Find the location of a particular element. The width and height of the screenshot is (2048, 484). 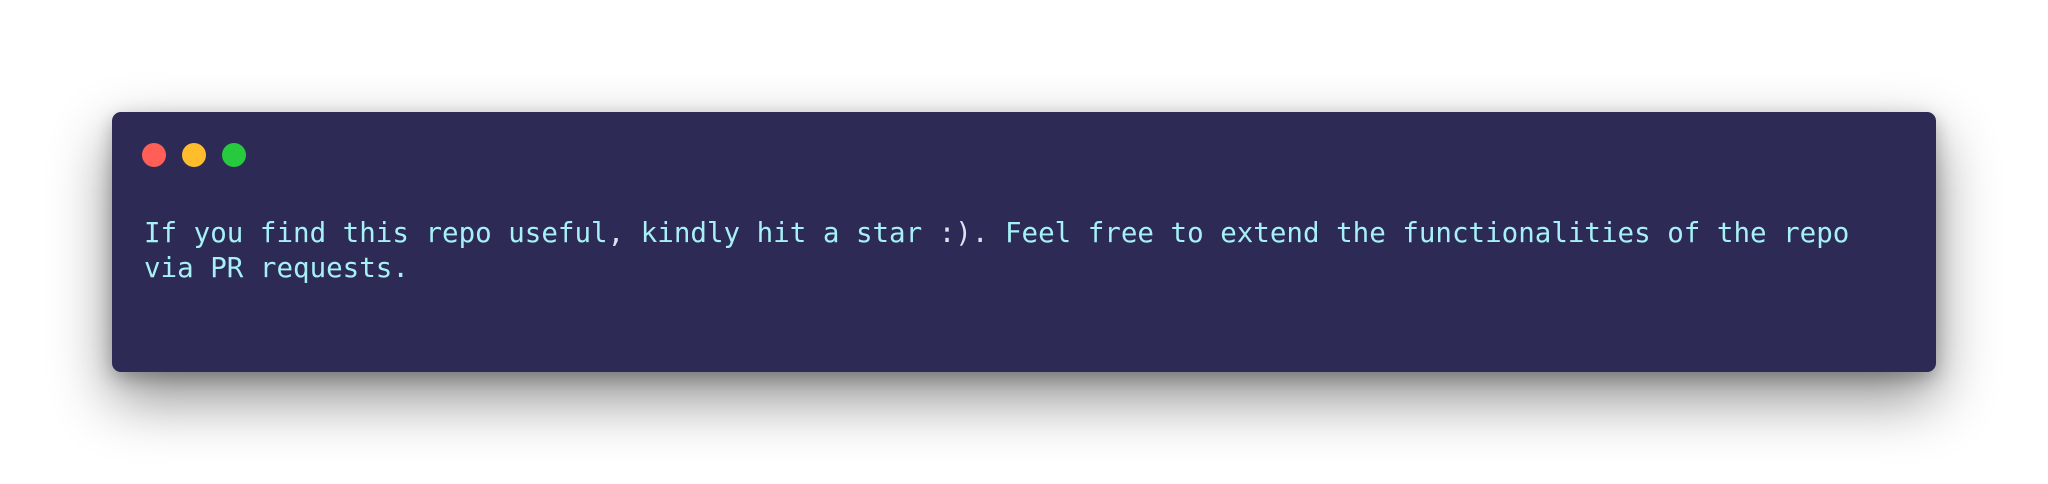

code-line-2: via PR requests. is located at coordinates (276, 268).